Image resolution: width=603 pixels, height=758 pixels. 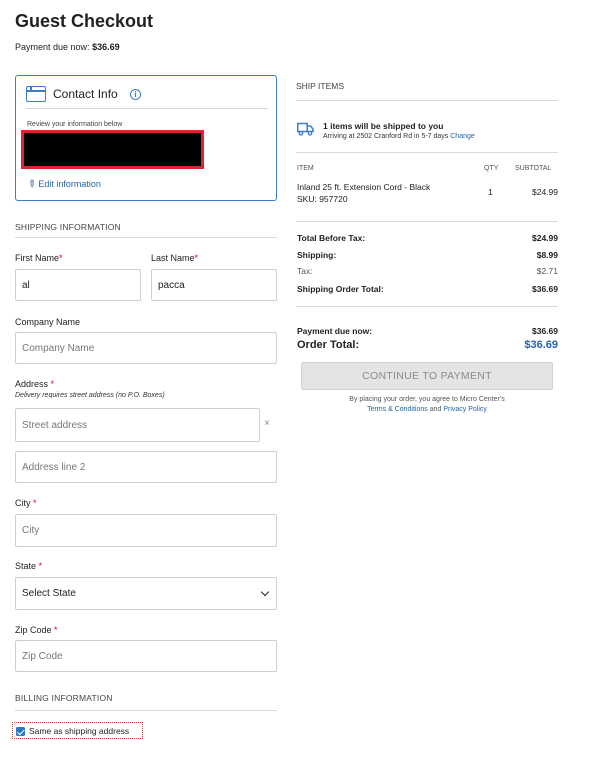 I want to click on billing-section-title: BILLING INFORMATION, so click(x=64, y=698).